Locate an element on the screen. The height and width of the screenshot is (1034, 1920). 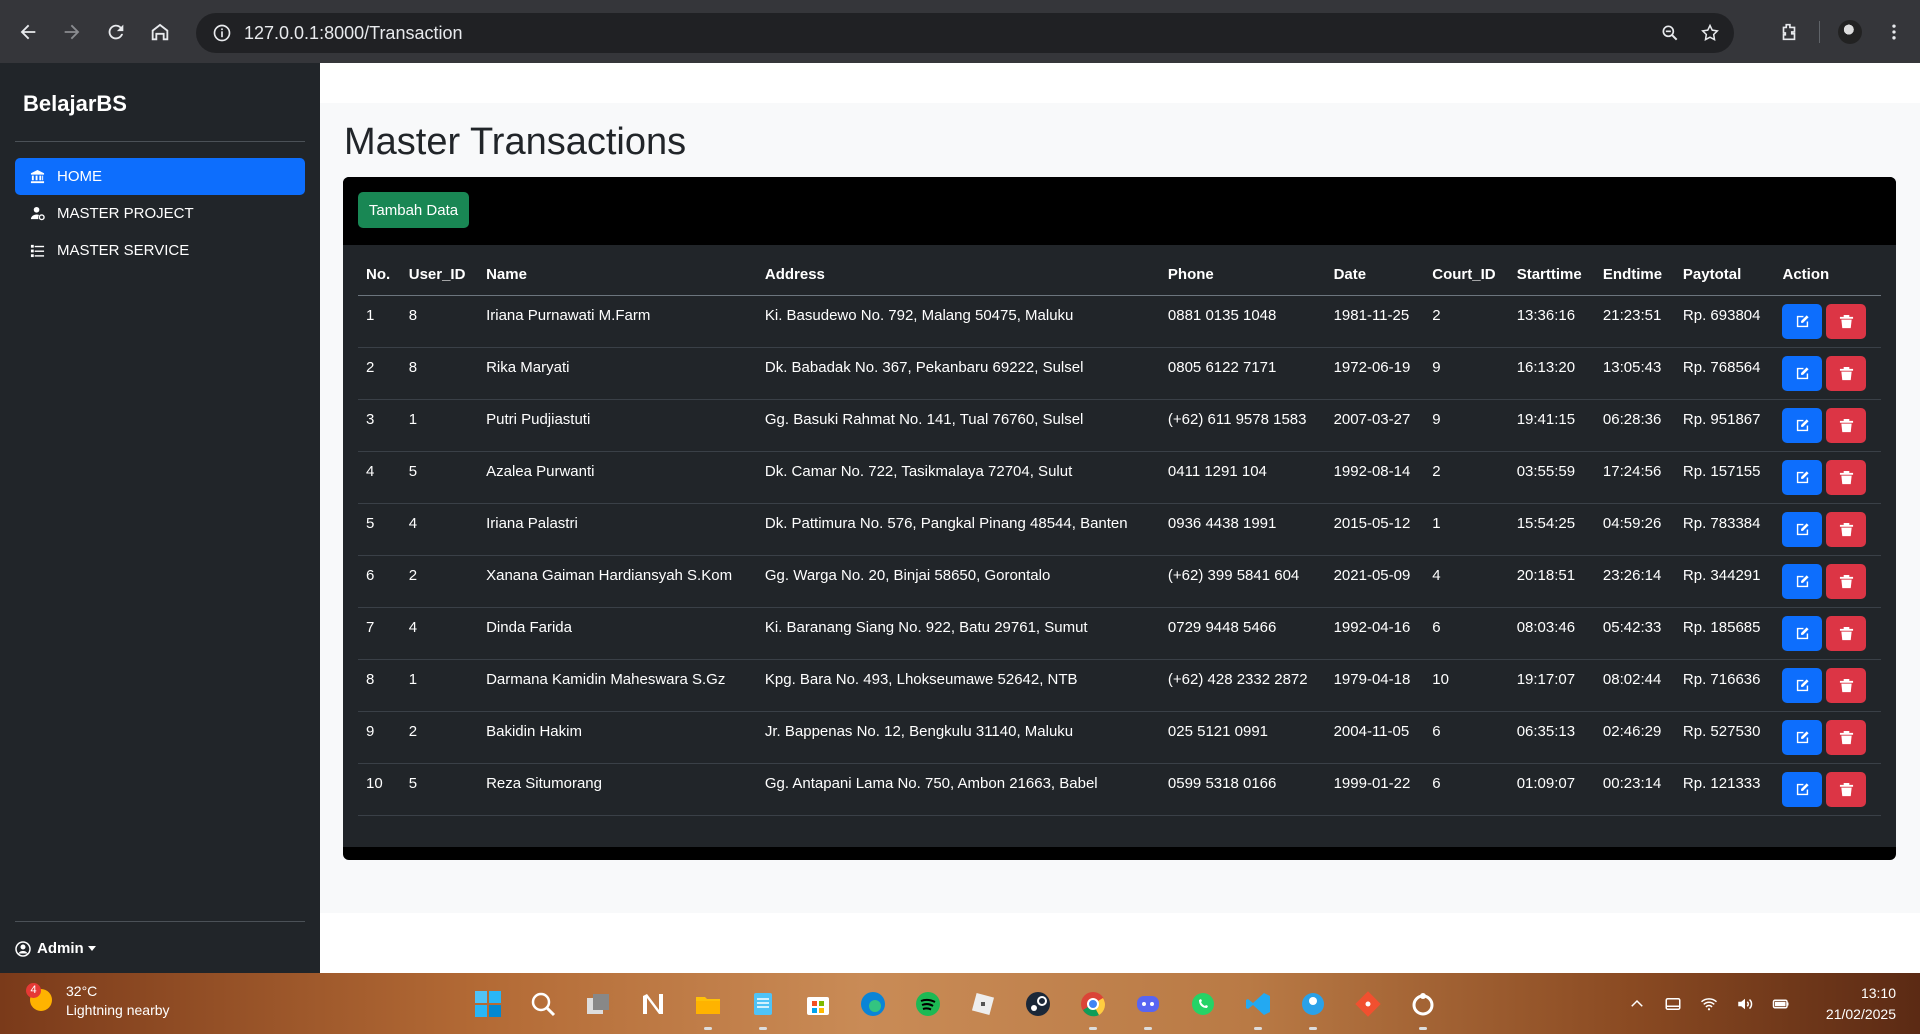
table-cell: 4 is located at coordinates (439, 633).